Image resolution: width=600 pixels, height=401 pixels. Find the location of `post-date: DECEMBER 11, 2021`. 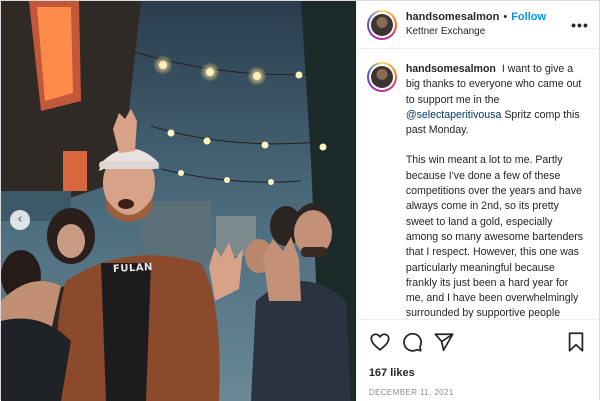

post-date: DECEMBER 11, 2021 is located at coordinates (411, 392).